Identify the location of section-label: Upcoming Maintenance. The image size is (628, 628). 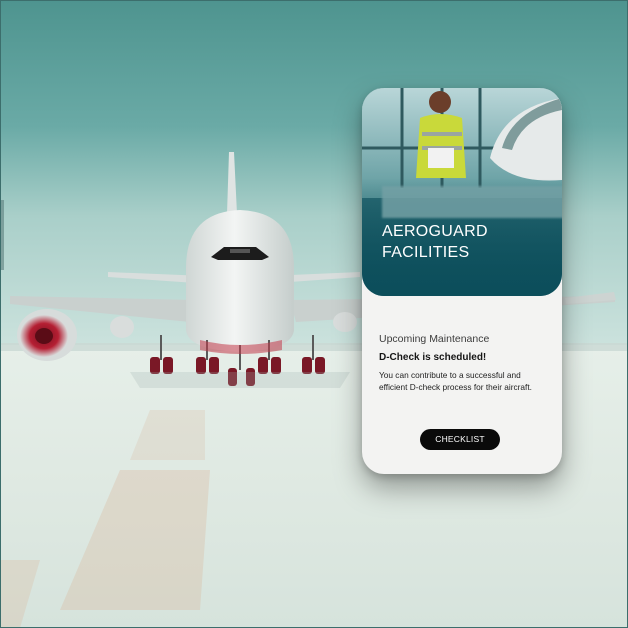
(434, 339).